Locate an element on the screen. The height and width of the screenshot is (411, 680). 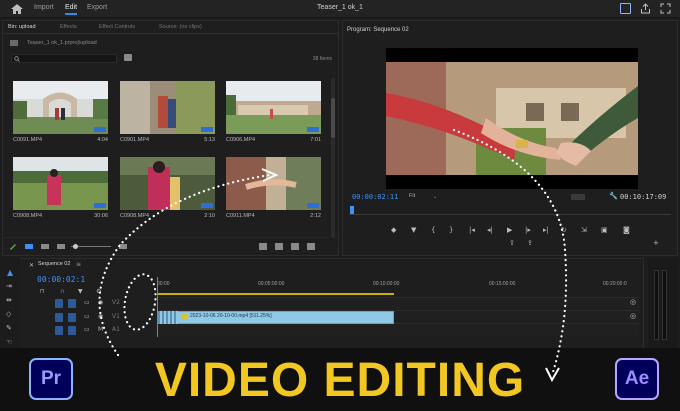
tab-source: Source: (no clips) is located at coordinates (180, 27).